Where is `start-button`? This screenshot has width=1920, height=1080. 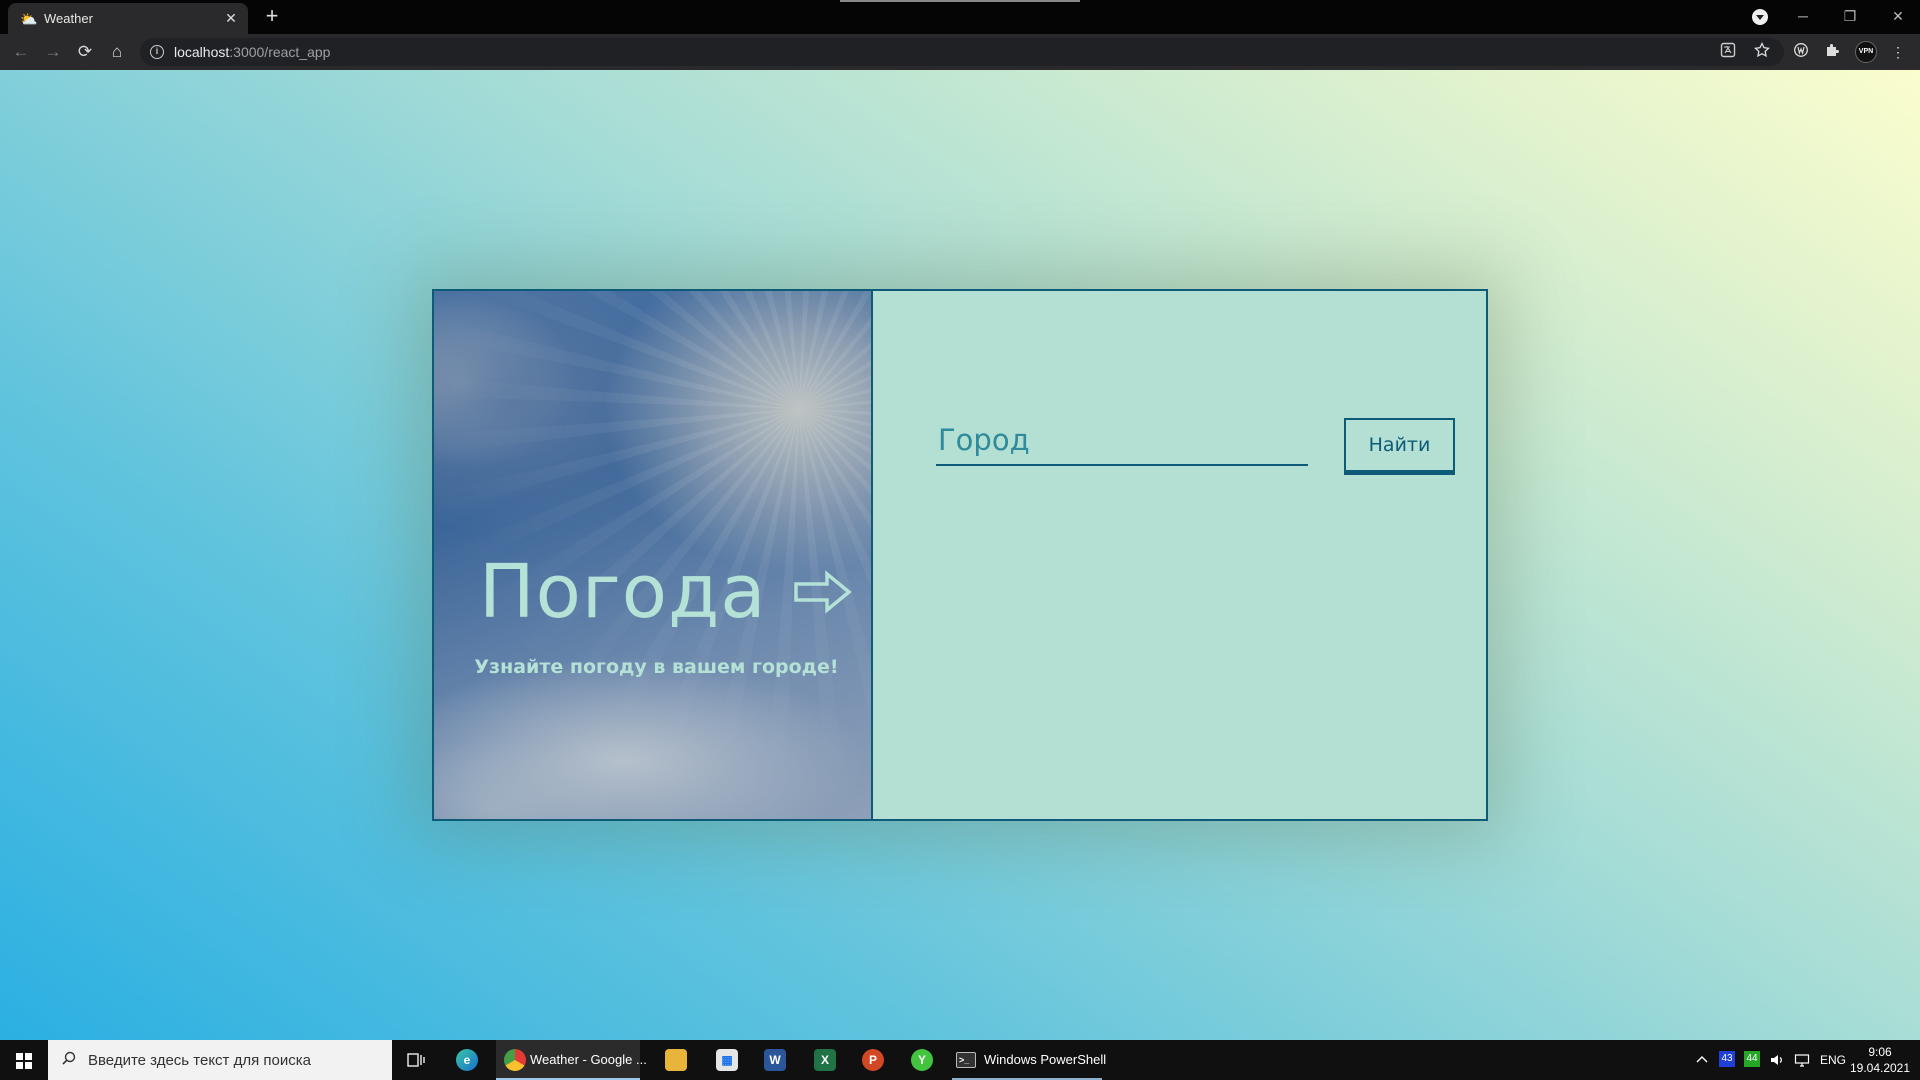
start-button is located at coordinates (24, 1060).